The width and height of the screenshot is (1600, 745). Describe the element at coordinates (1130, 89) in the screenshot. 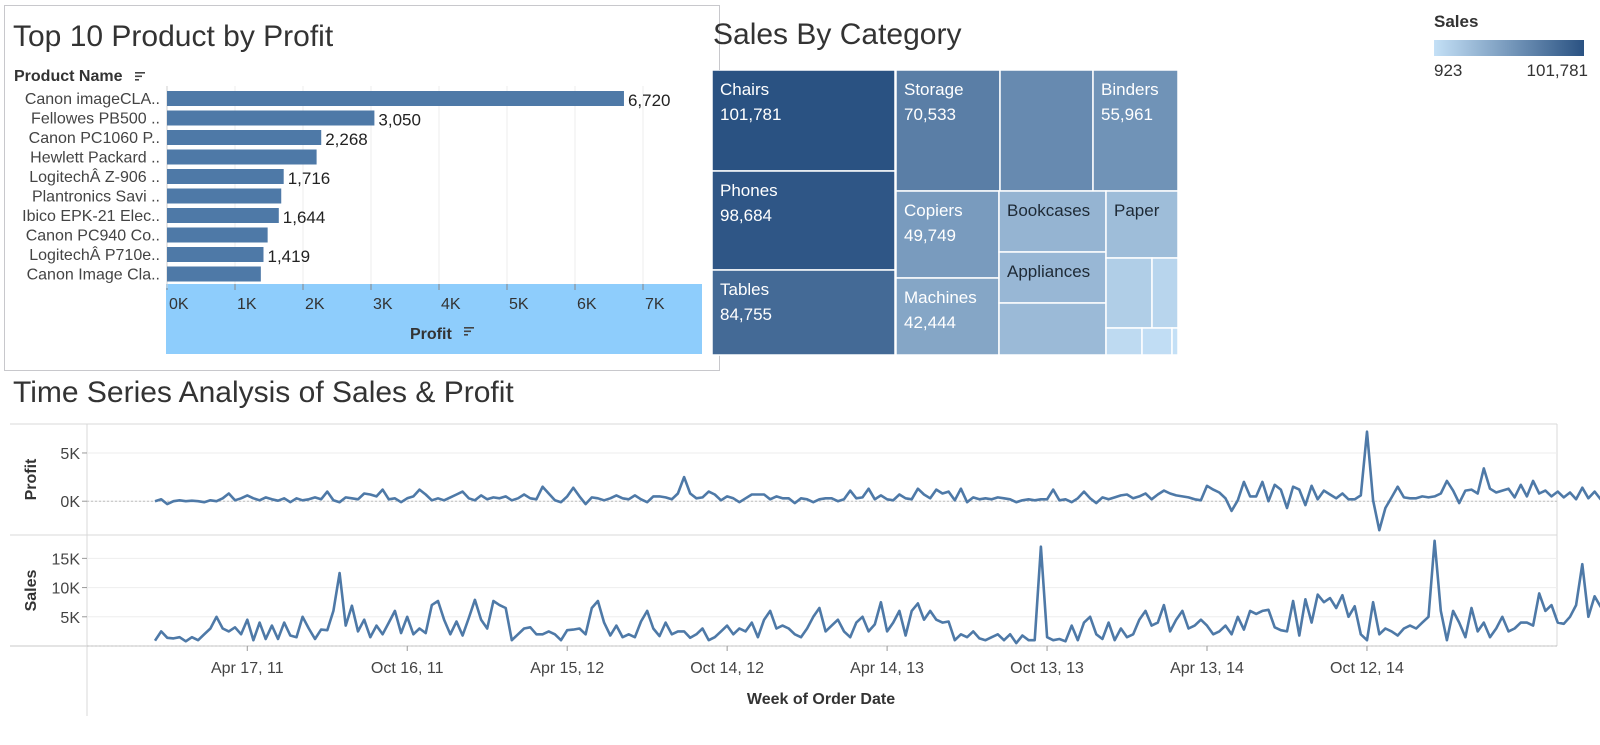

I see `treemap-label: Binders` at that location.